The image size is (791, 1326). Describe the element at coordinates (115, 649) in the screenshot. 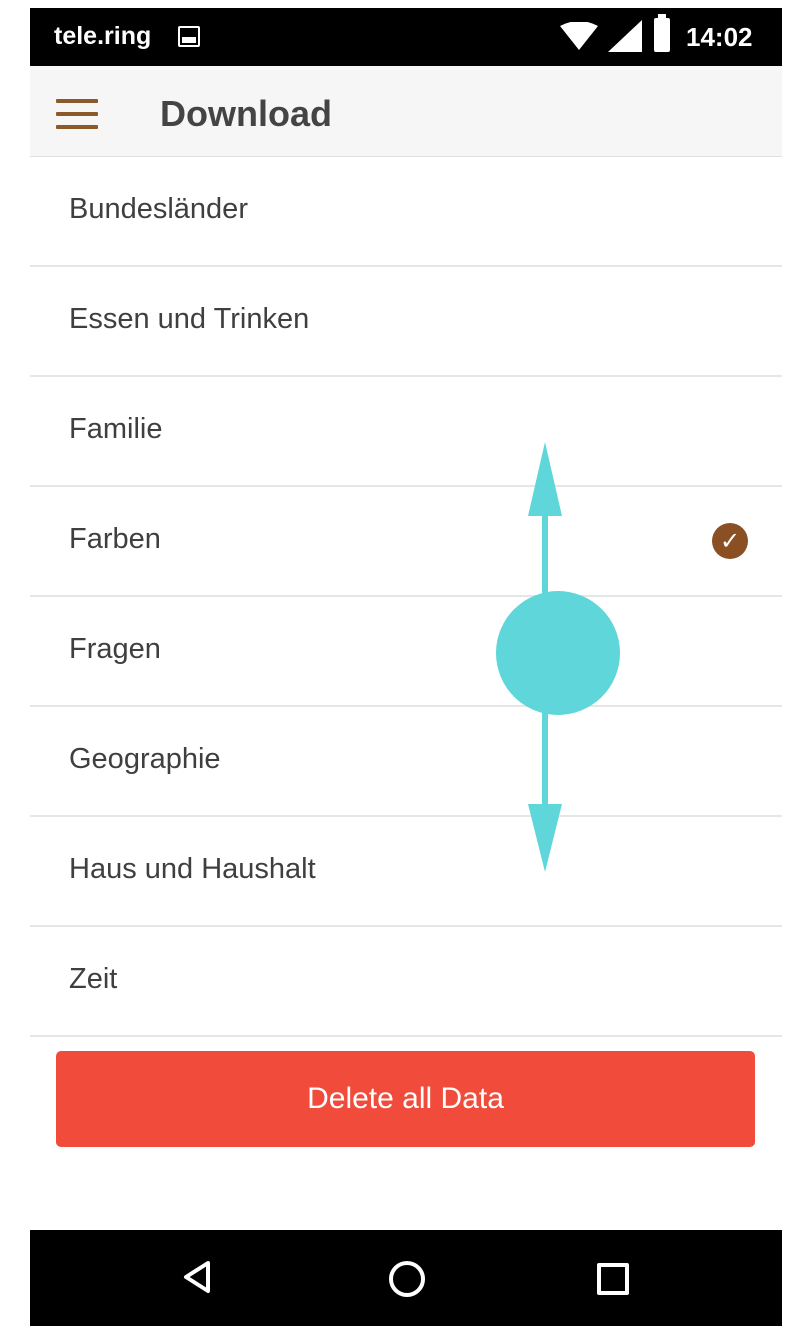

I see `list-item-label: Fragen` at that location.